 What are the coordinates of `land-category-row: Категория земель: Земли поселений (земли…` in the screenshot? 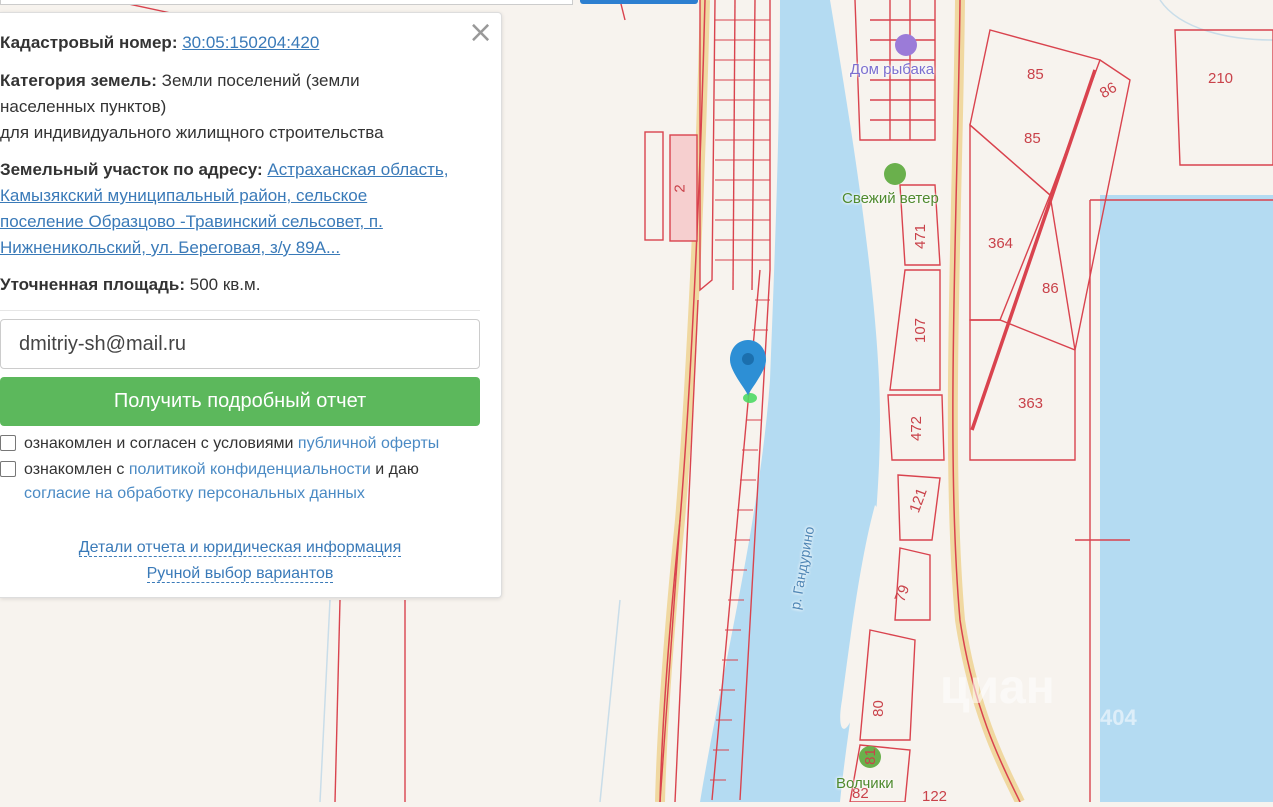 It's located at (240, 107).